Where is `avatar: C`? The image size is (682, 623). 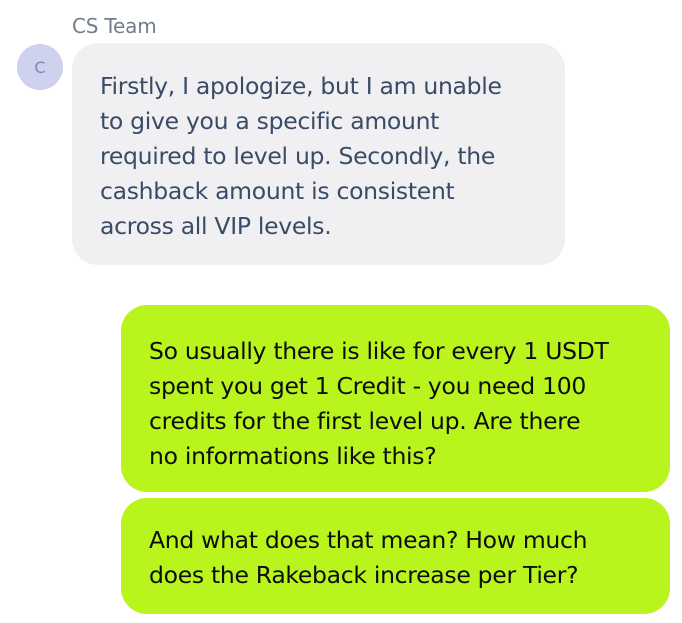 avatar: C is located at coordinates (40, 67).